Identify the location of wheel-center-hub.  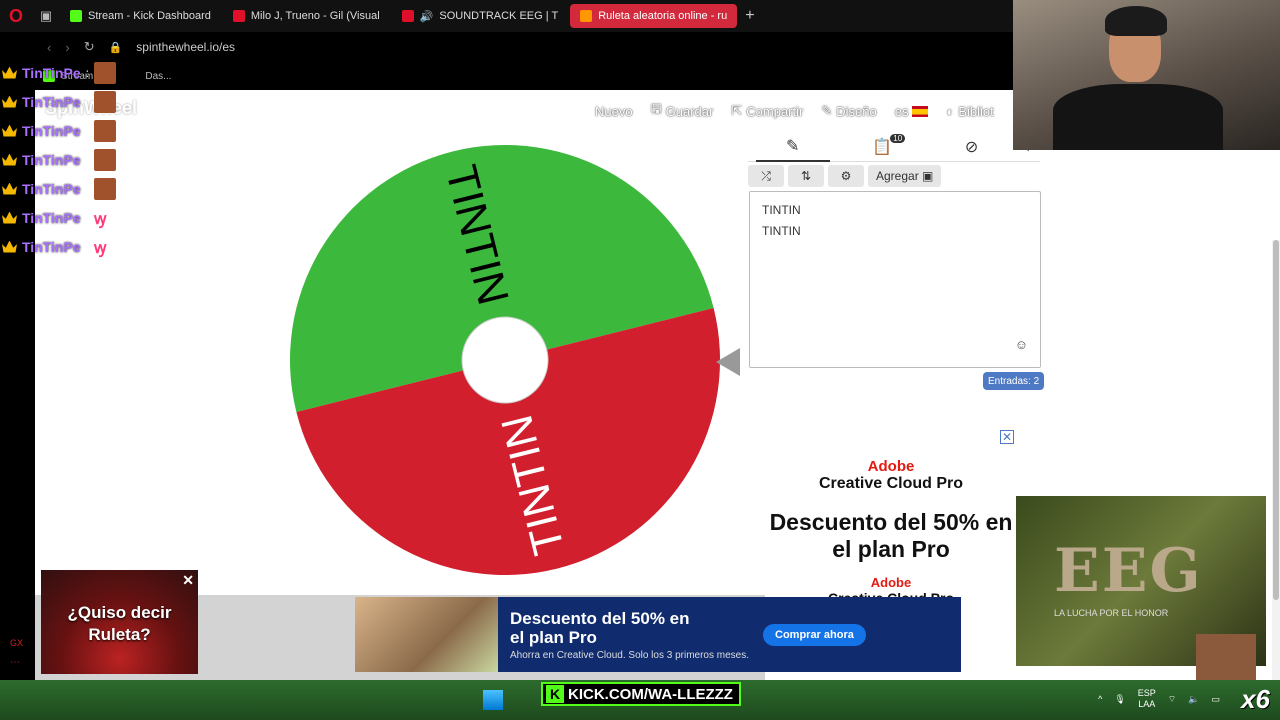
(505, 360).